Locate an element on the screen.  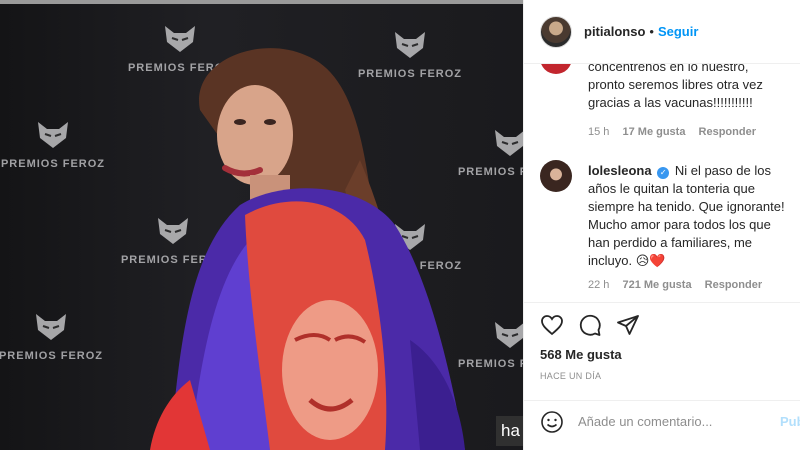
share-icon is located at coordinates (628, 325).